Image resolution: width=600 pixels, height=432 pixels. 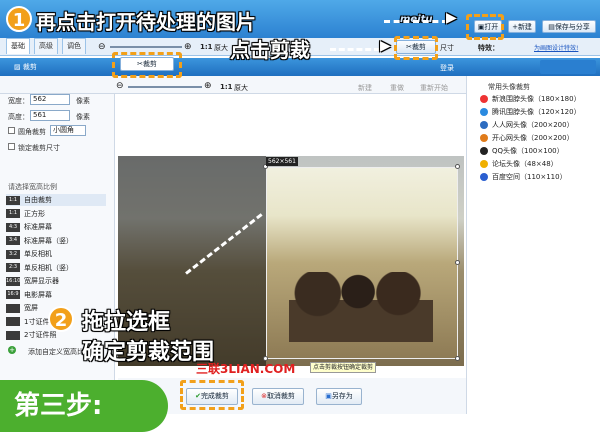 What do you see at coordinates (221, 48) in the screenshot?
I see `zoom-original-label: 原大` at bounding box center [221, 48].